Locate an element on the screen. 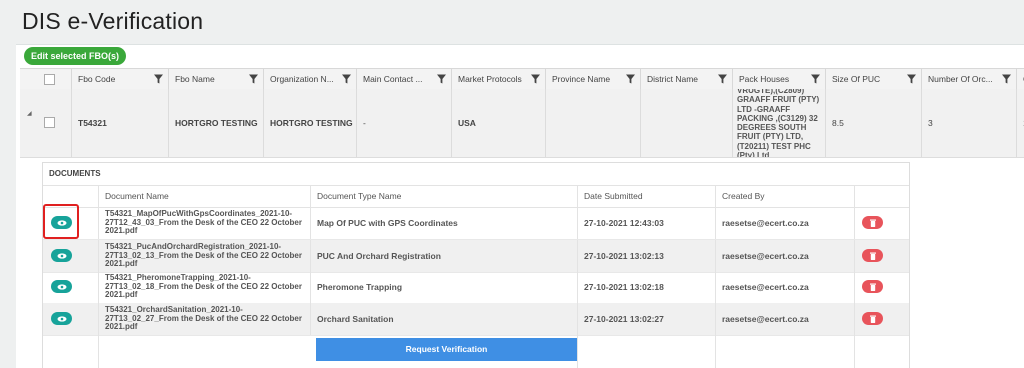 The height and width of the screenshot is (368, 1024). date-submitted-cell: 27-10-2021 13:02:18 is located at coordinates (646, 287).